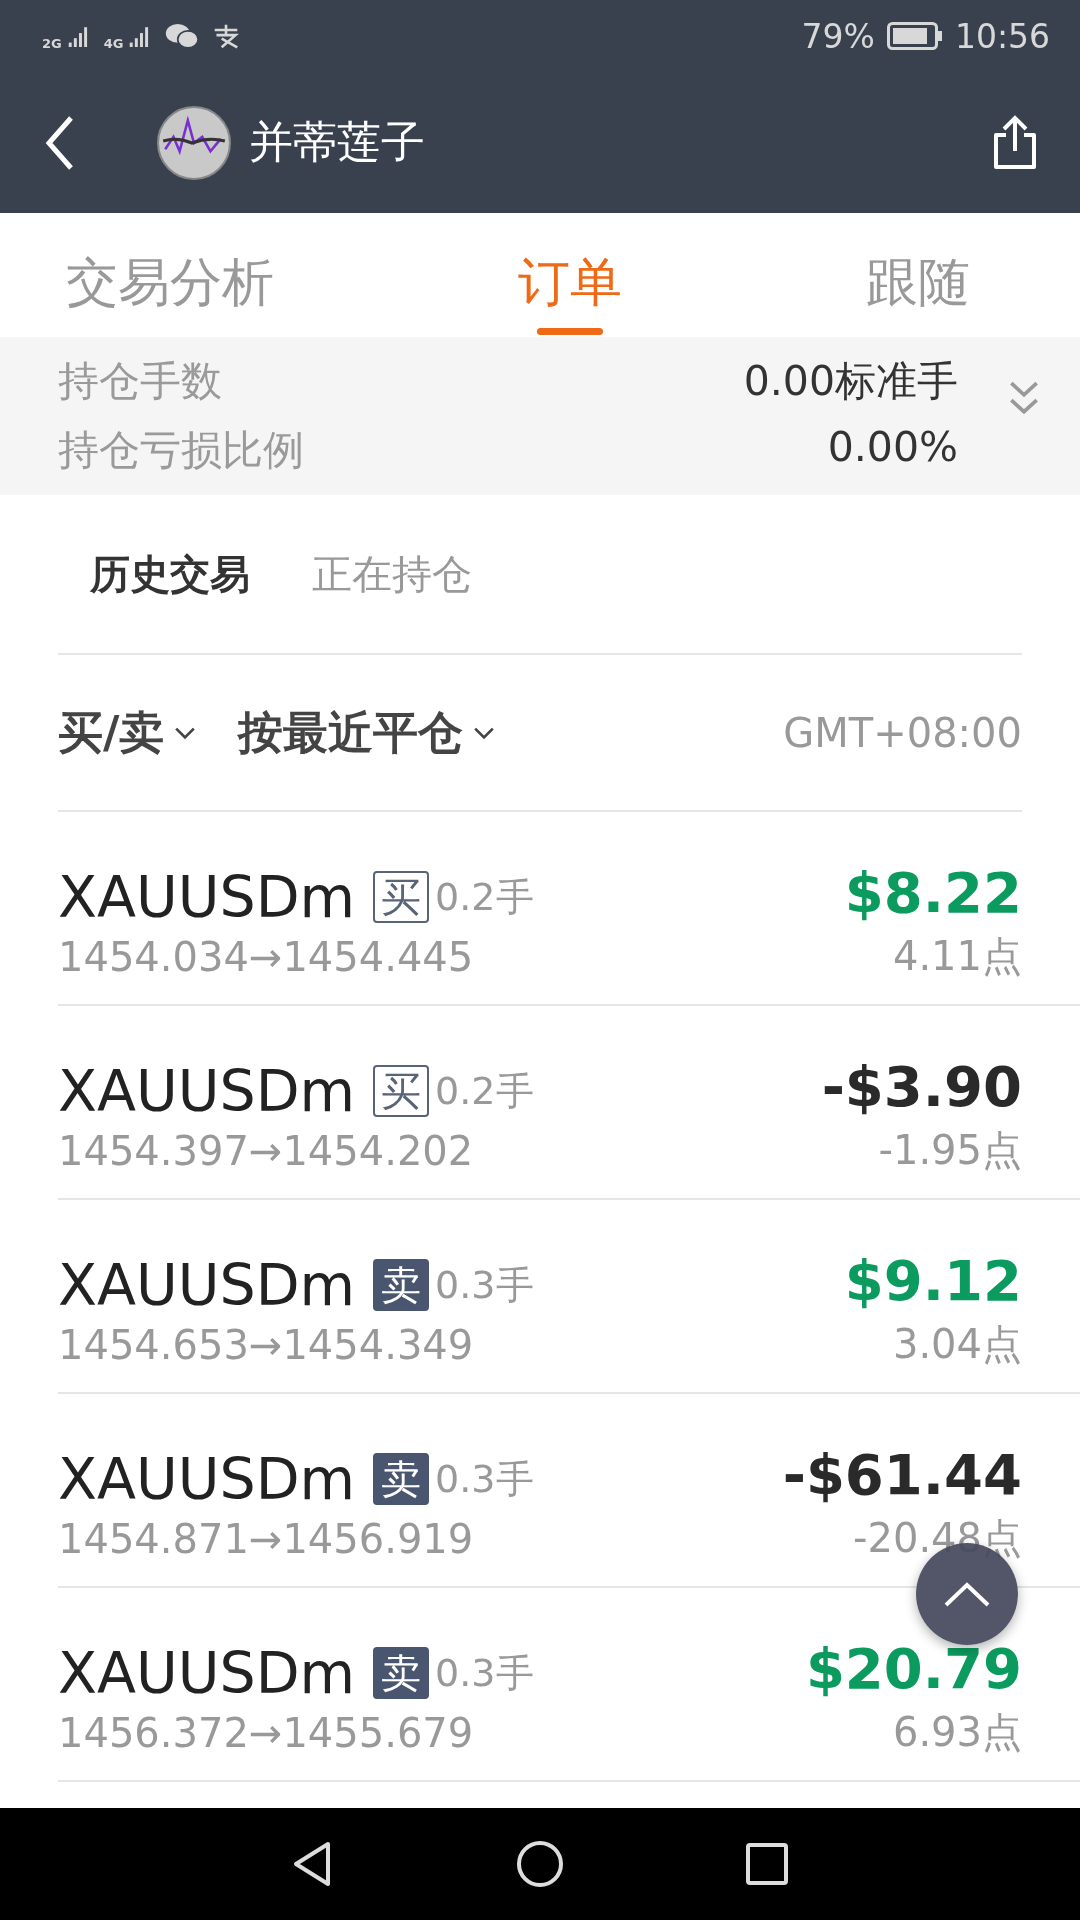  I want to click on timezone-label: GMT+08:00, so click(902, 732).